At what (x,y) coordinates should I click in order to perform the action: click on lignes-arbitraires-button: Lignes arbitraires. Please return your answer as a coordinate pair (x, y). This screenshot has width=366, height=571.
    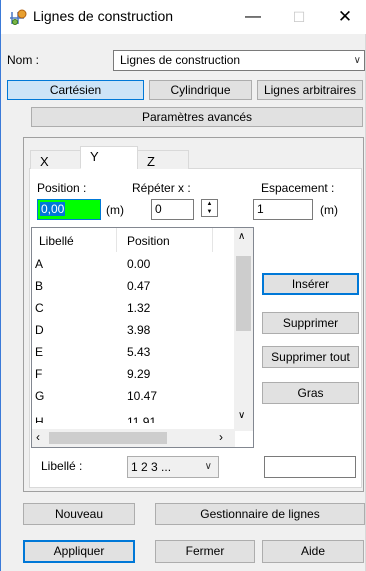
    Looking at the image, I should click on (310, 90).